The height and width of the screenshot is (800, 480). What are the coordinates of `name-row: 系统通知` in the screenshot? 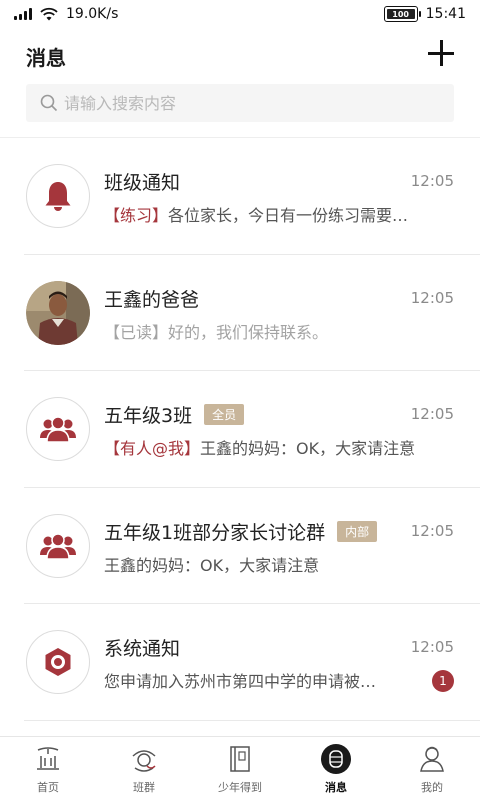 It's located at (279, 647).